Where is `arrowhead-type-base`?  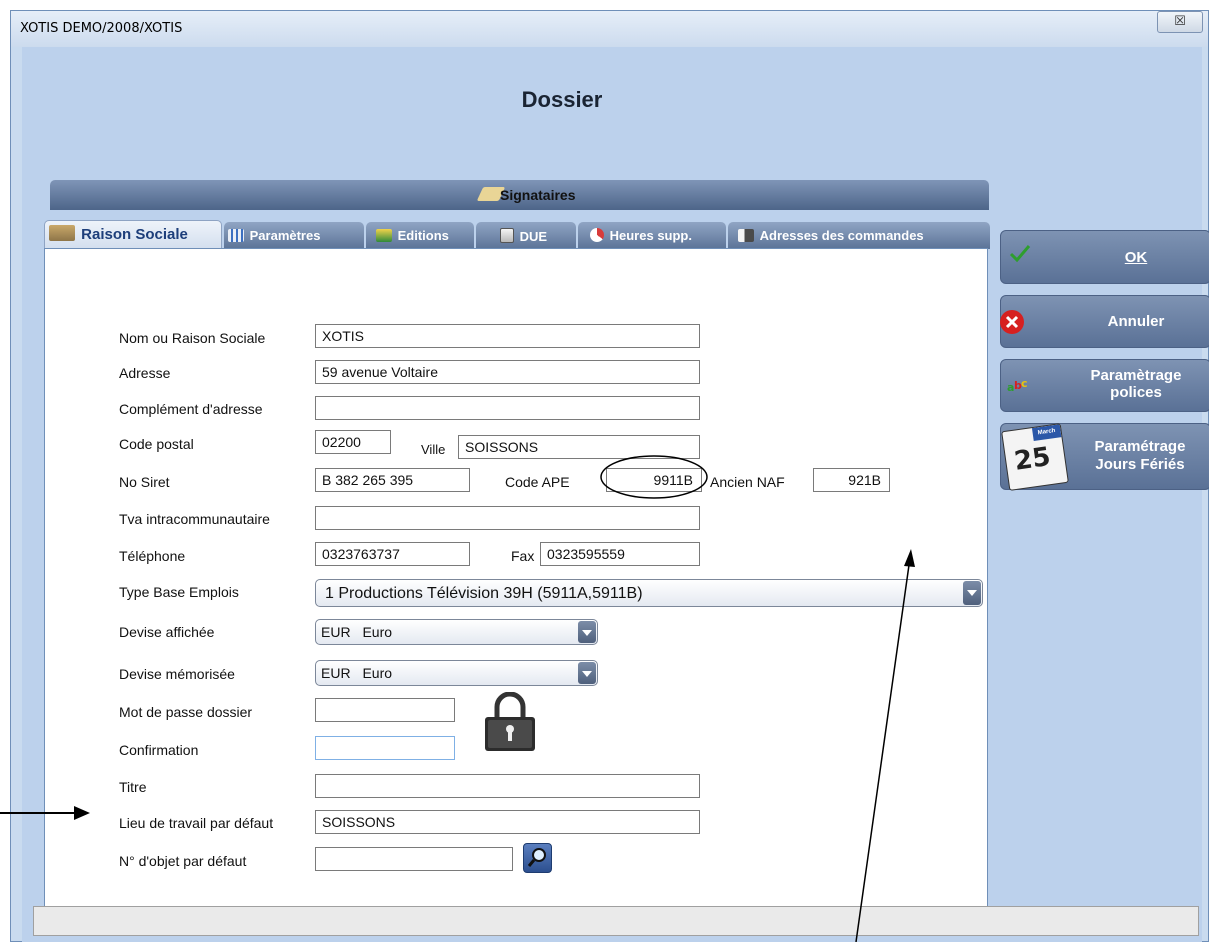
arrowhead-type-base is located at coordinates (909, 558).